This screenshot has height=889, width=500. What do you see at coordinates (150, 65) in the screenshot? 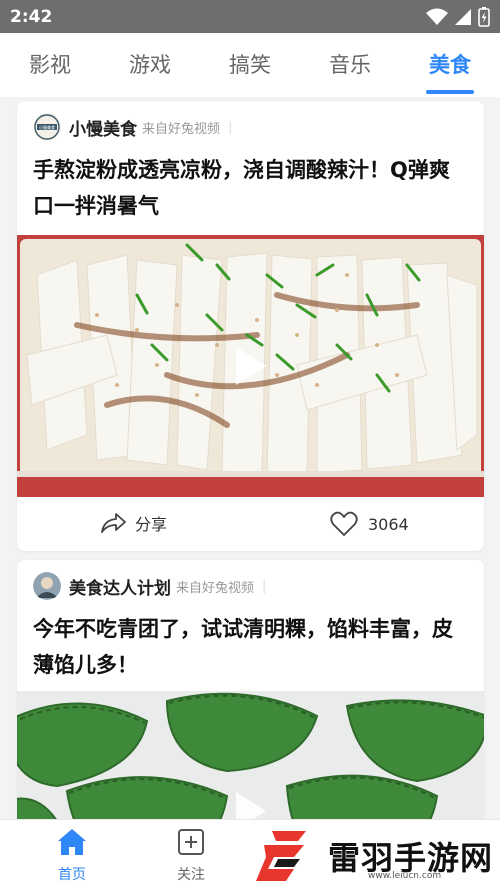
I see `tab-games: 游戏` at bounding box center [150, 65].